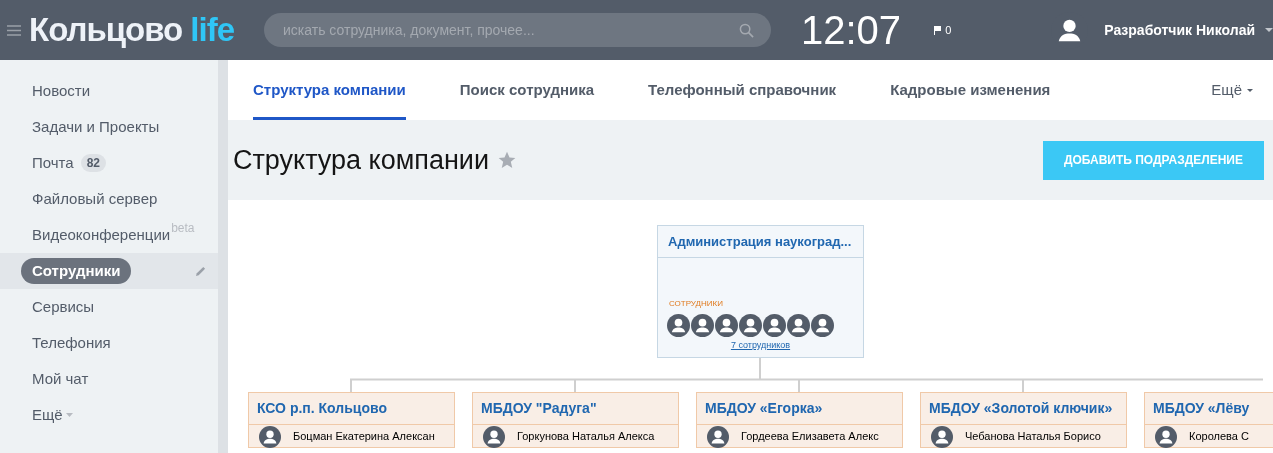  What do you see at coordinates (63, 307) in the screenshot?
I see `sidebar-item: Сервисы` at bounding box center [63, 307].